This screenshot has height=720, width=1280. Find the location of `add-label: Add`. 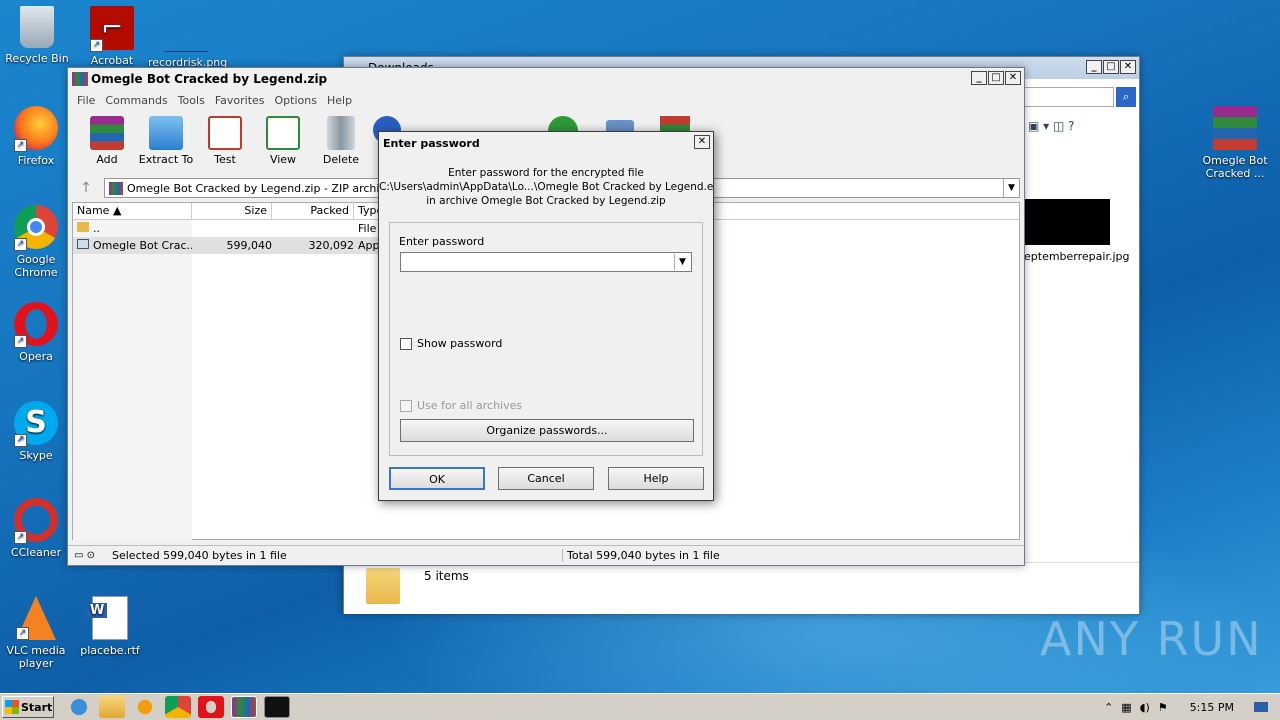

add-label: Add is located at coordinates (107, 159).